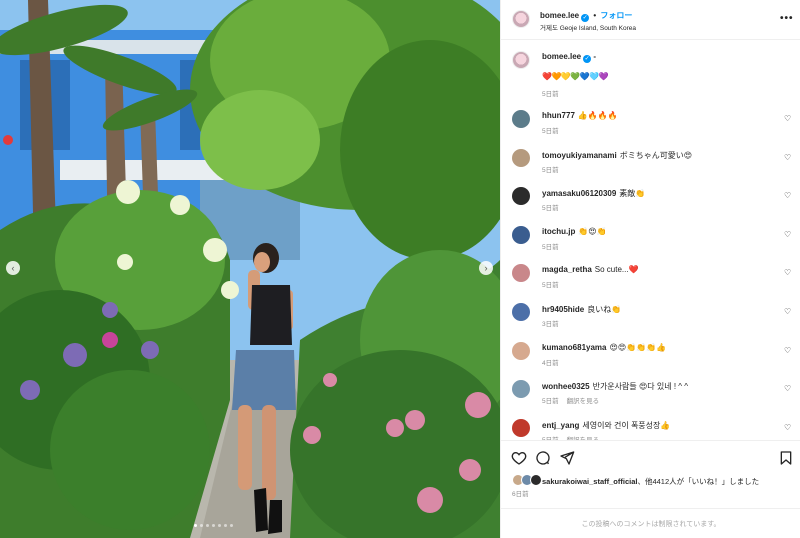 This screenshot has height=538, width=800. Describe the element at coordinates (579, 155) in the screenshot. I see `commenter-username: tomoyukiyamanami` at that location.